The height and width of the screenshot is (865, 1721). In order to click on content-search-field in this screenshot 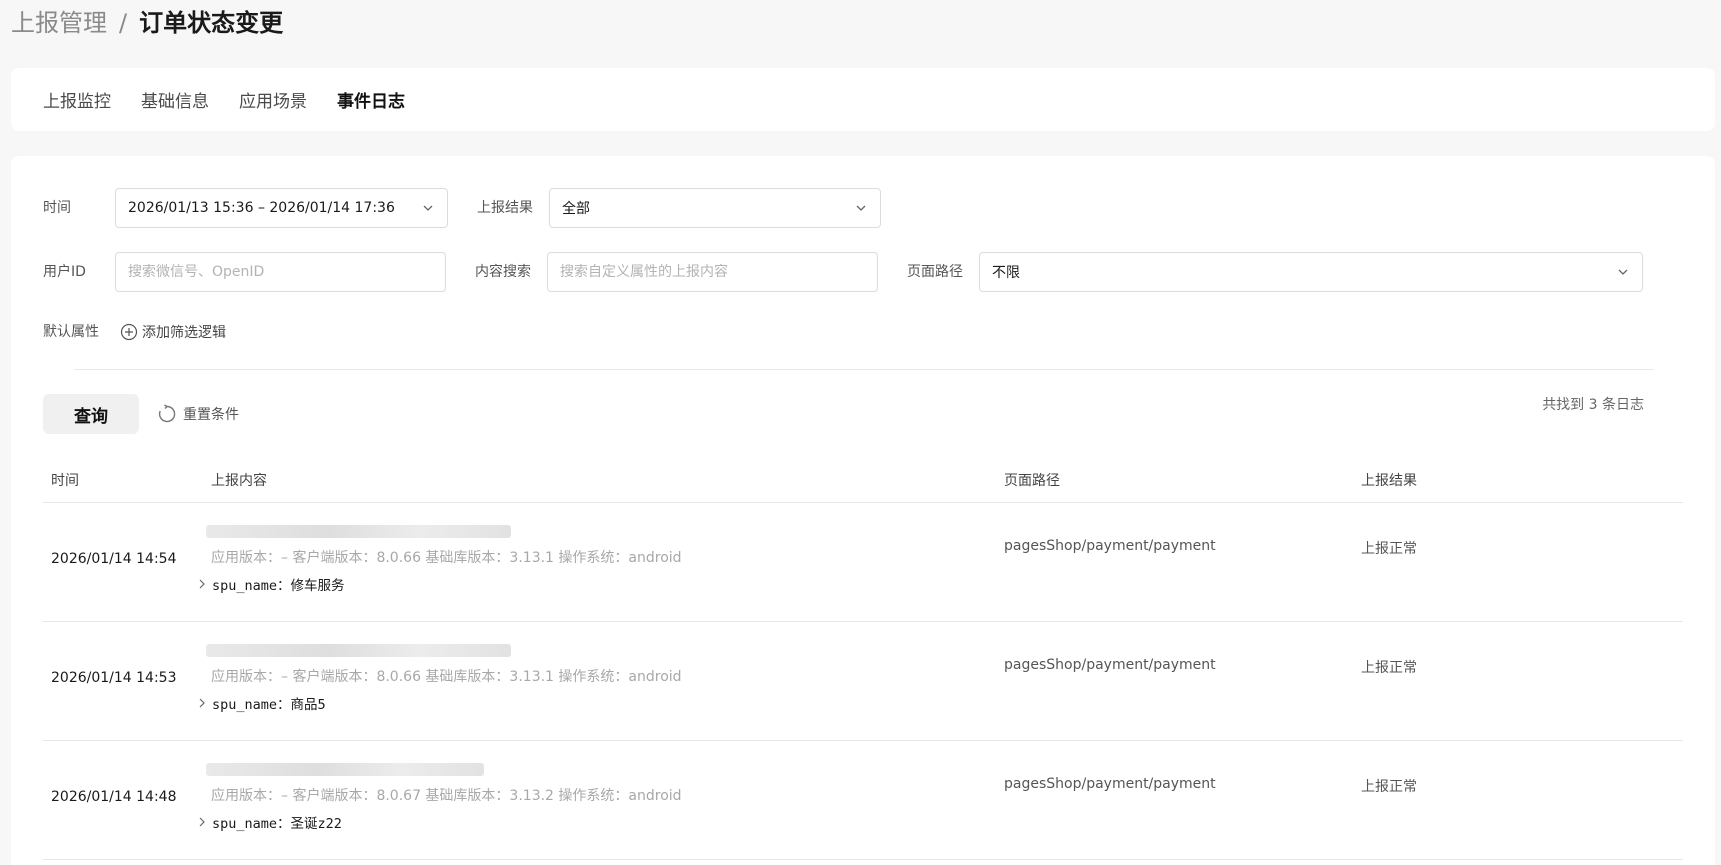, I will do `click(712, 272)`.